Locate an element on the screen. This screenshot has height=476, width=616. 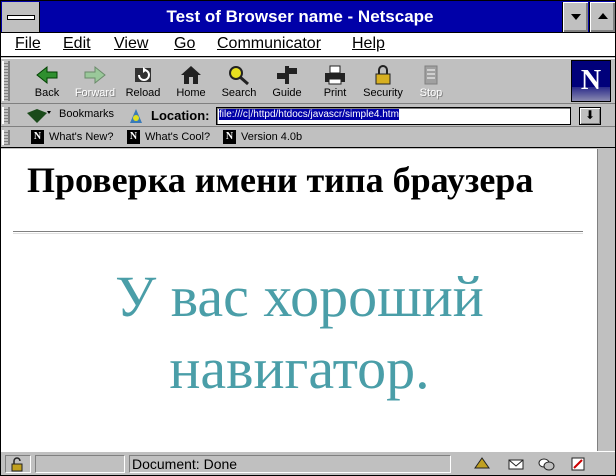
mail-component-icon is located at coordinates (516, 464).